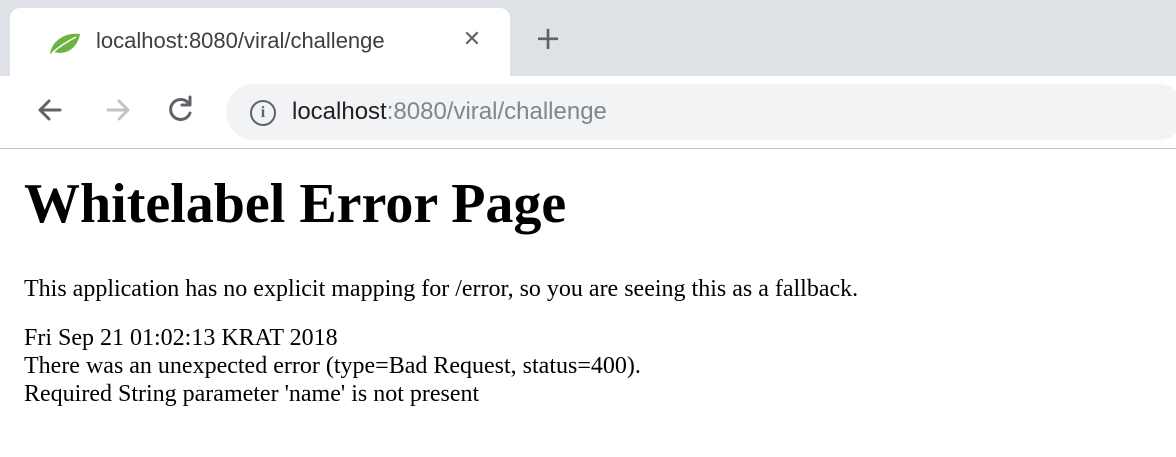  What do you see at coordinates (50, 110) in the screenshot?
I see `arrow-left-icon` at bounding box center [50, 110].